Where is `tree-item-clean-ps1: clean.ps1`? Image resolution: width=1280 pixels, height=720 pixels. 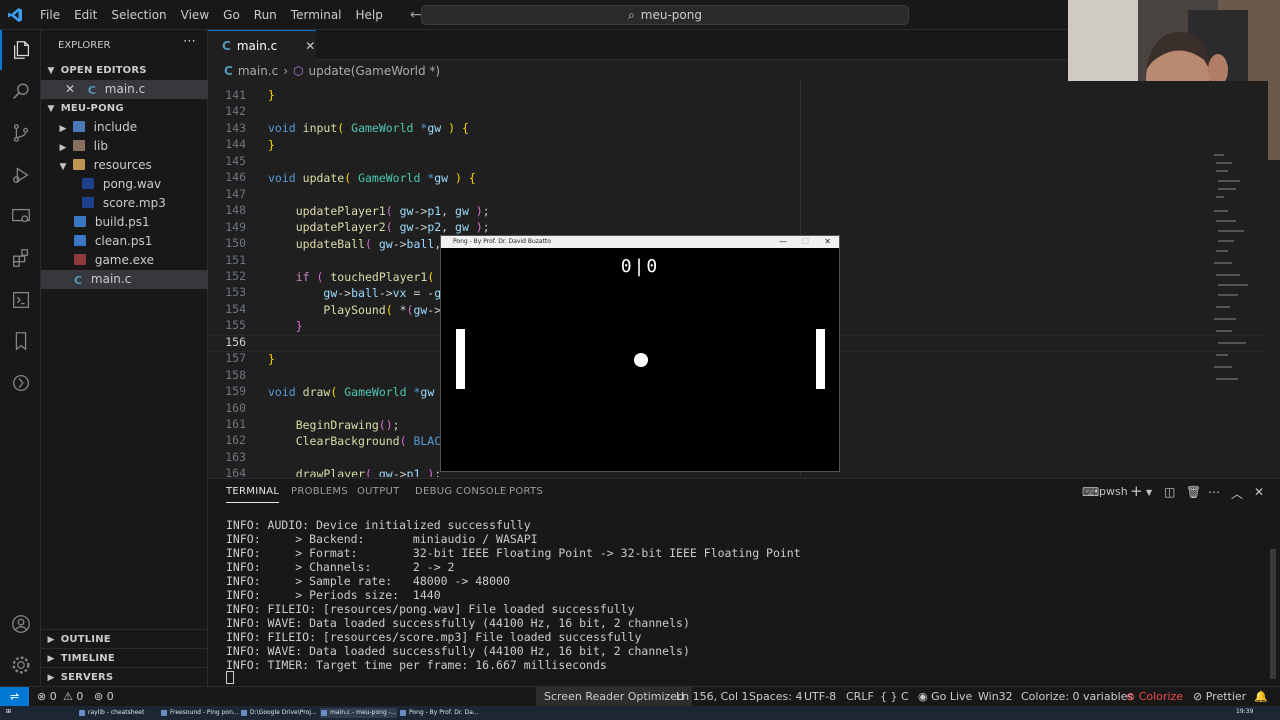
tree-item-clean-ps1: clean.ps1 is located at coordinates (124, 241).